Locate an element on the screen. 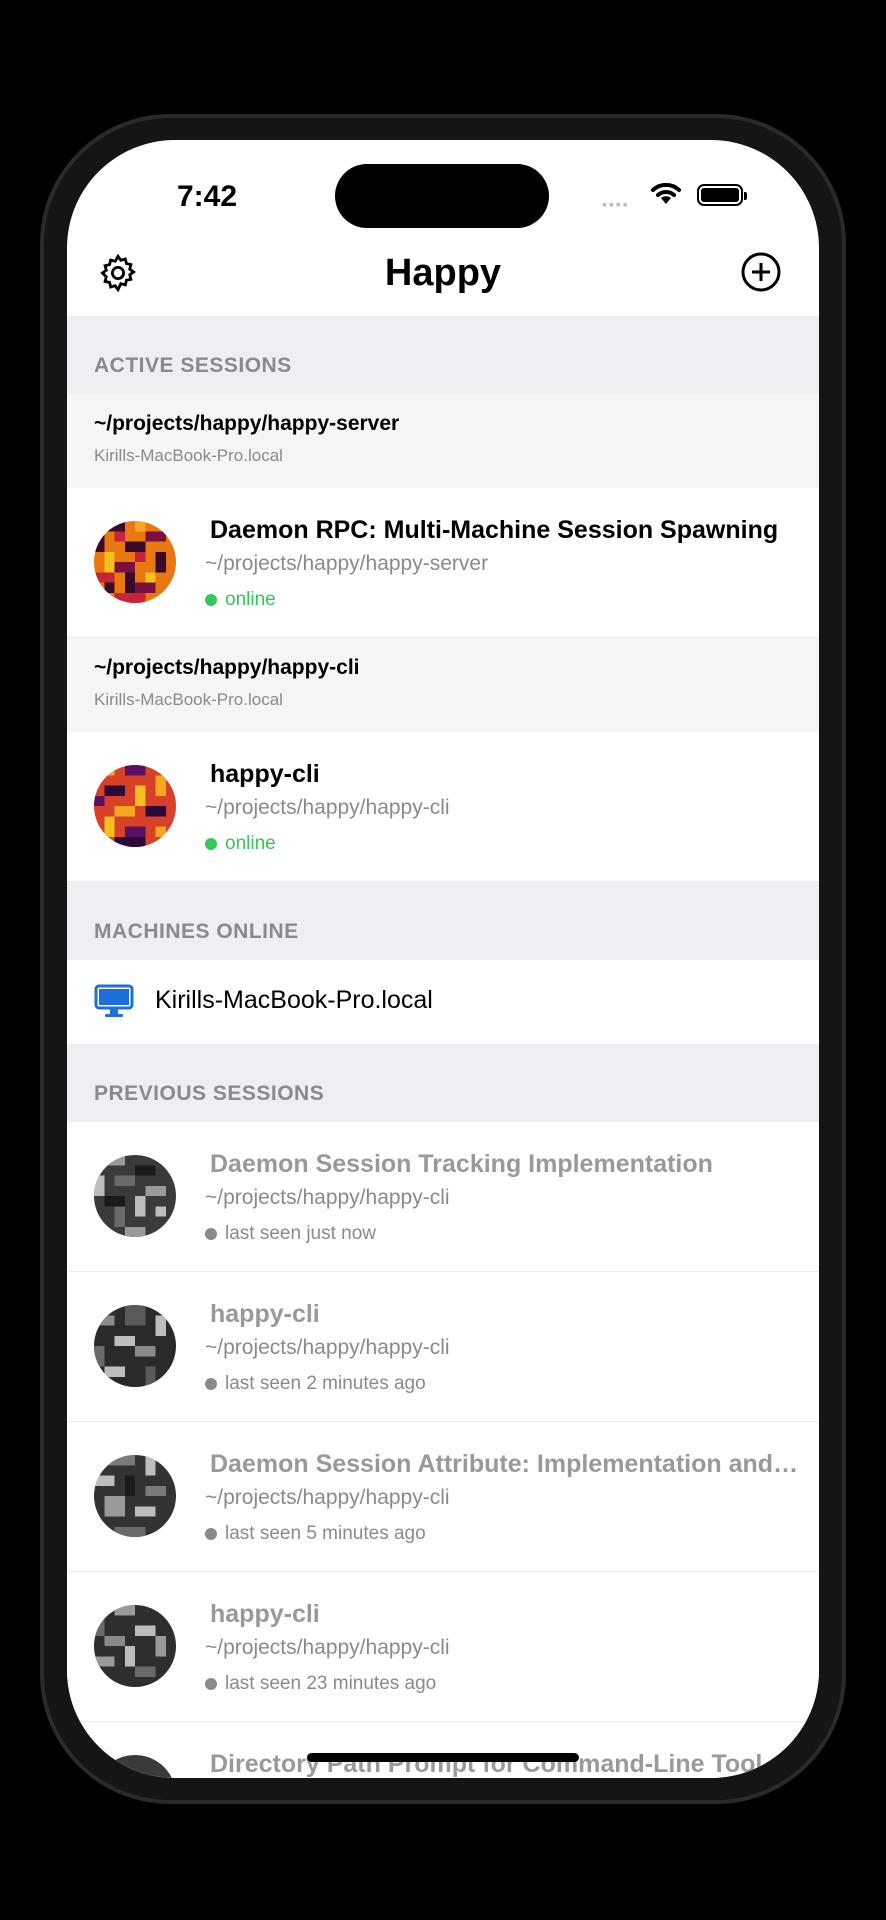 This screenshot has height=1920, width=886. battery-icon is located at coordinates (722, 195).